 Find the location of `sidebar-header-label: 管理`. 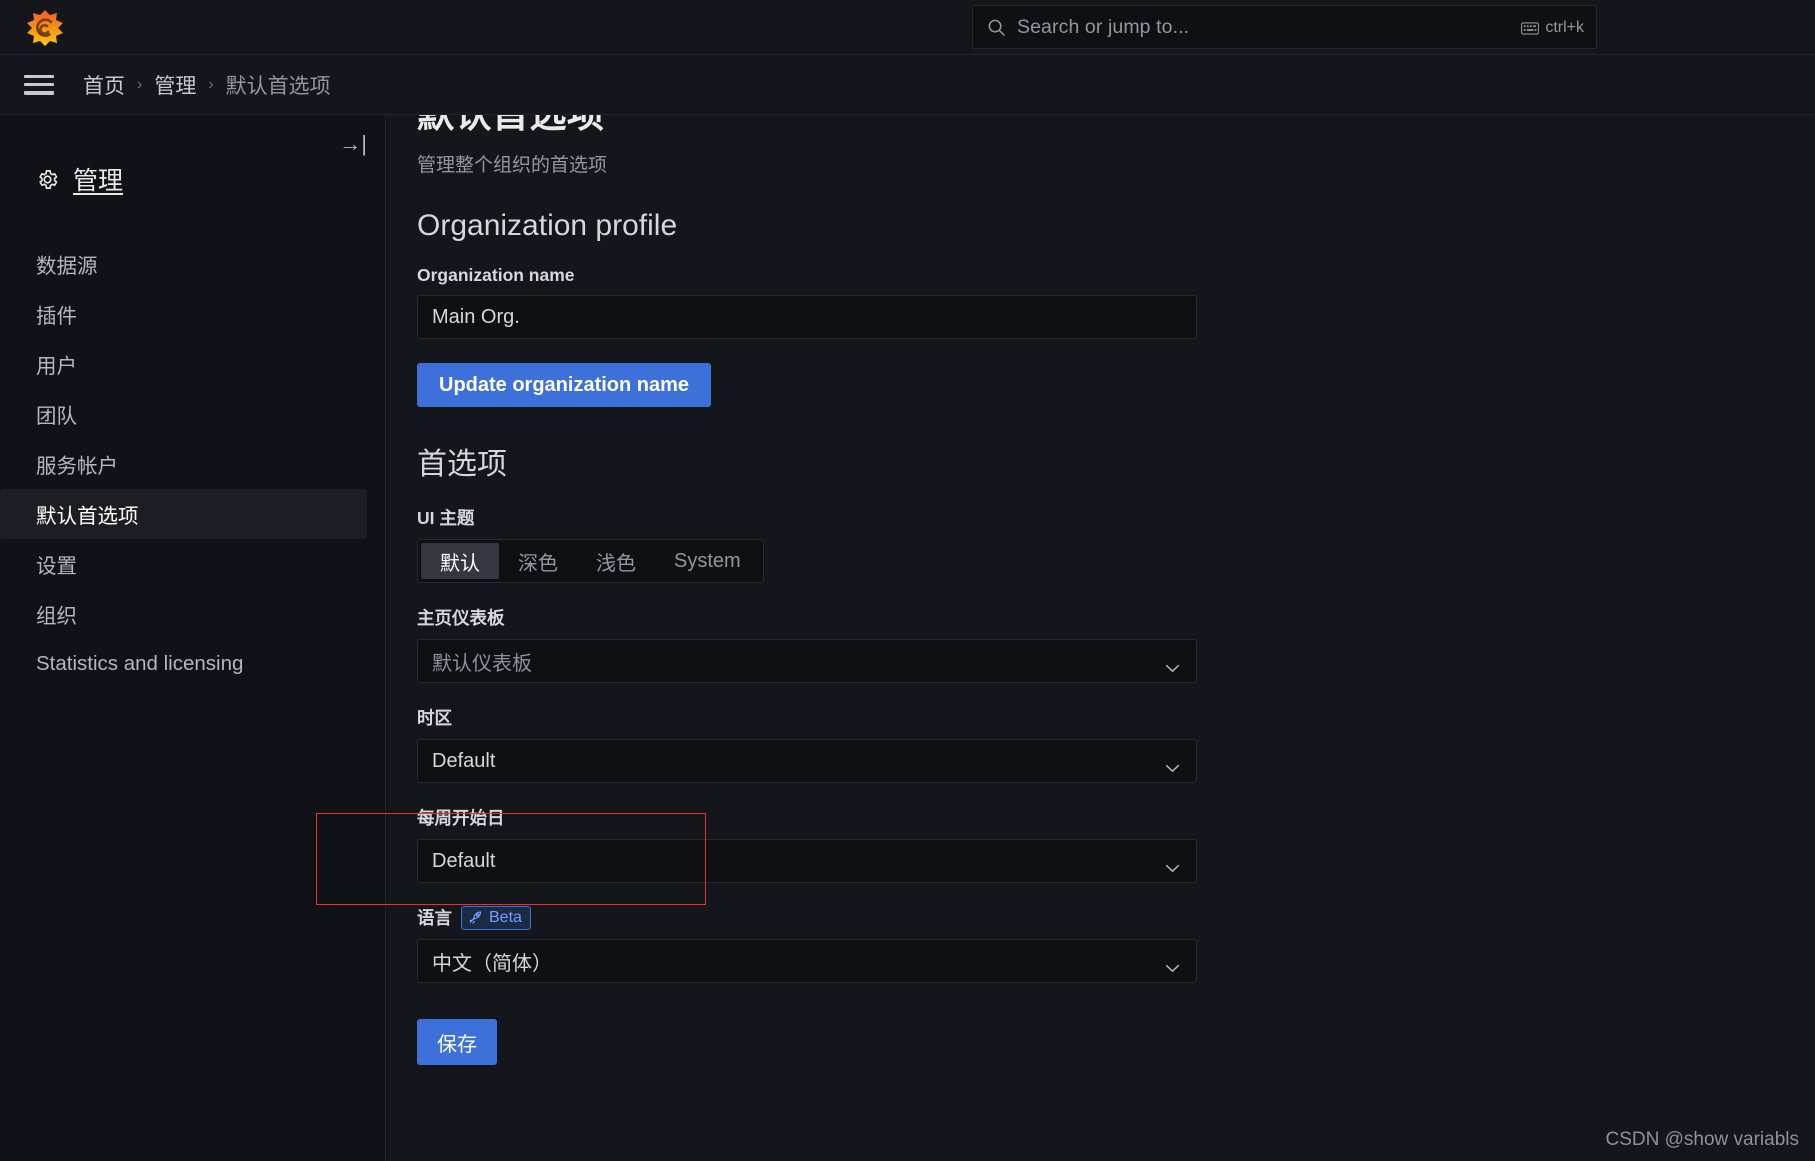

sidebar-header-label: 管理 is located at coordinates (98, 181).